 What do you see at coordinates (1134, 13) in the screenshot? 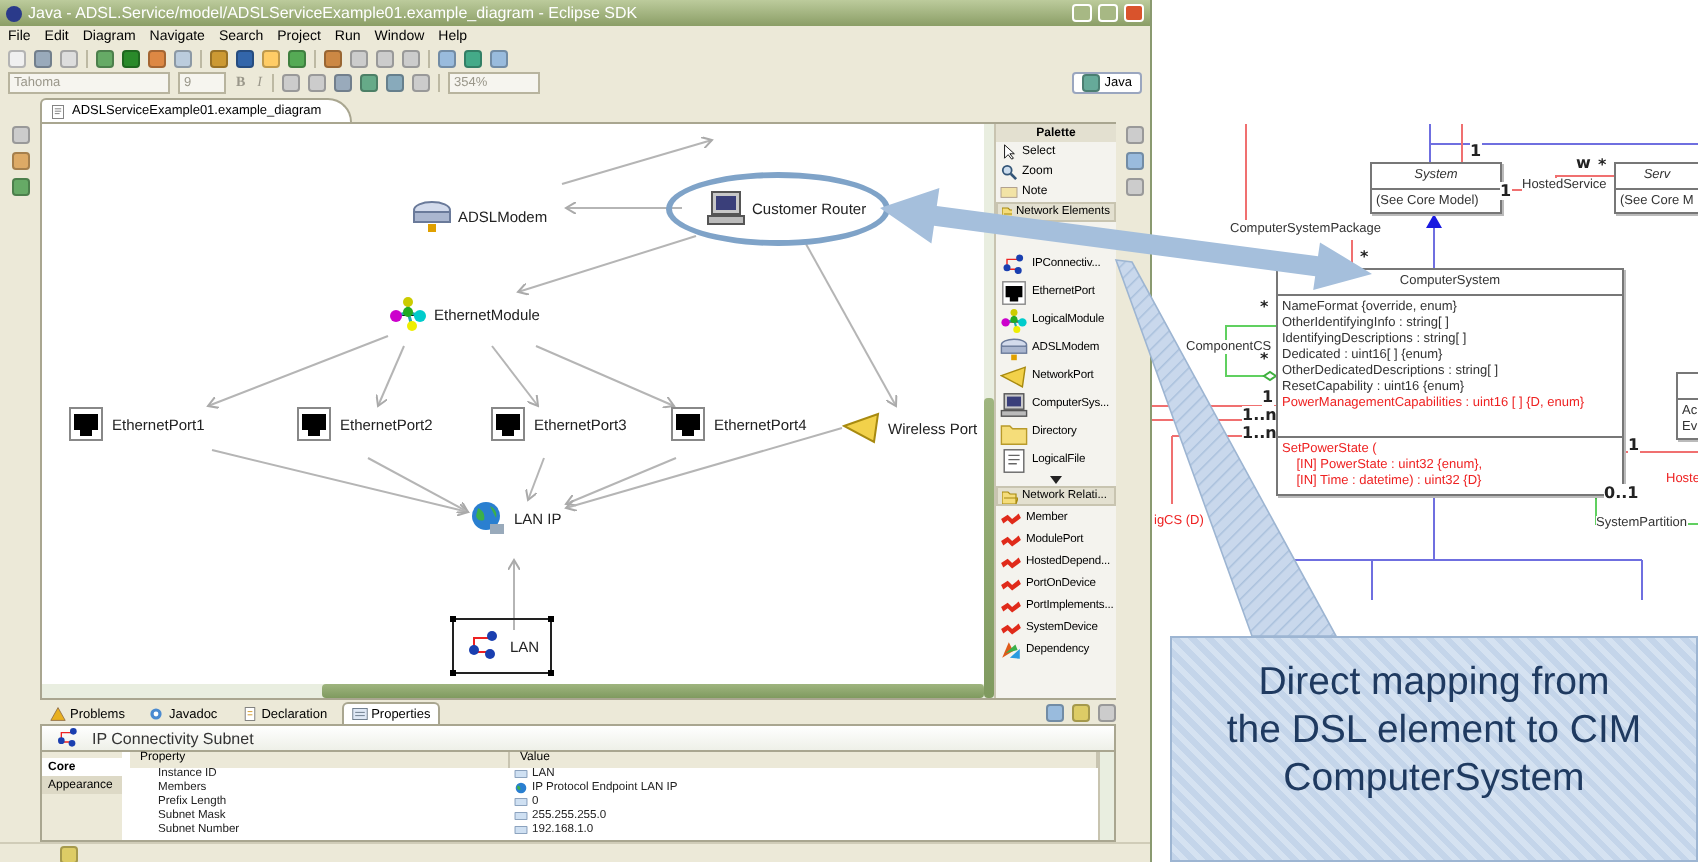
I see `close-button` at bounding box center [1134, 13].